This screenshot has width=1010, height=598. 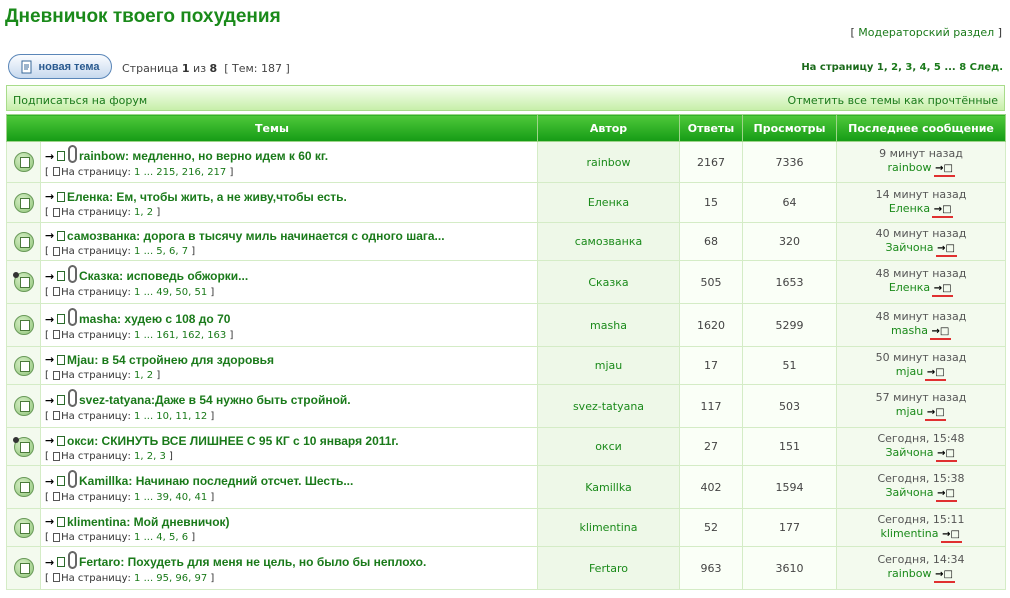 I want to click on topic-title-link: Mjau: в 54 стройнею для здоровья, so click(x=170, y=360).